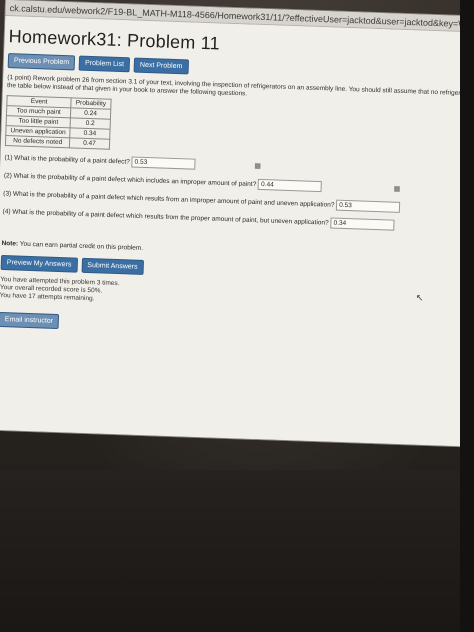  Describe the element at coordinates (30, 320) in the screenshot. I see `email-instructor-button: Email instructor` at that location.